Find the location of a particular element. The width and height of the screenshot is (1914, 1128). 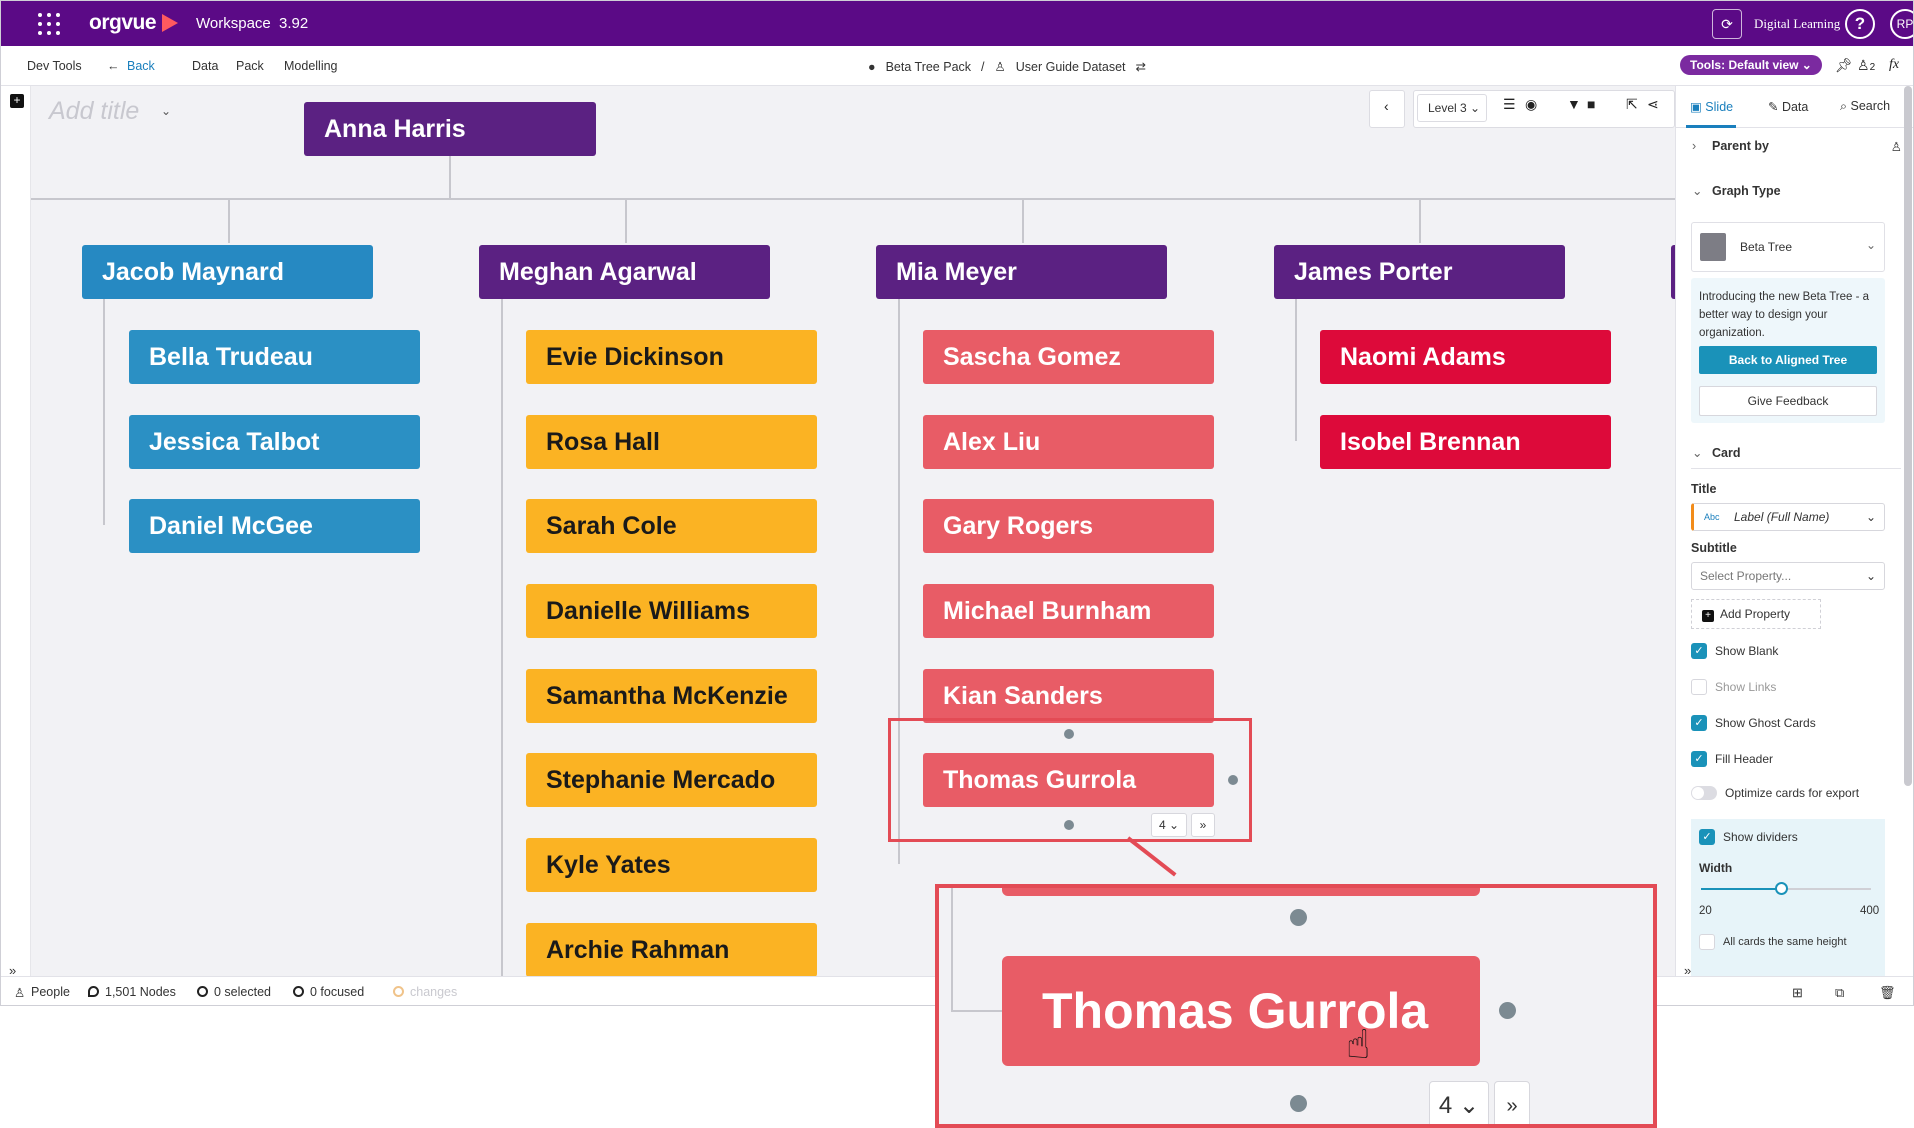

status-selected: 0 selected is located at coordinates (234, 992).